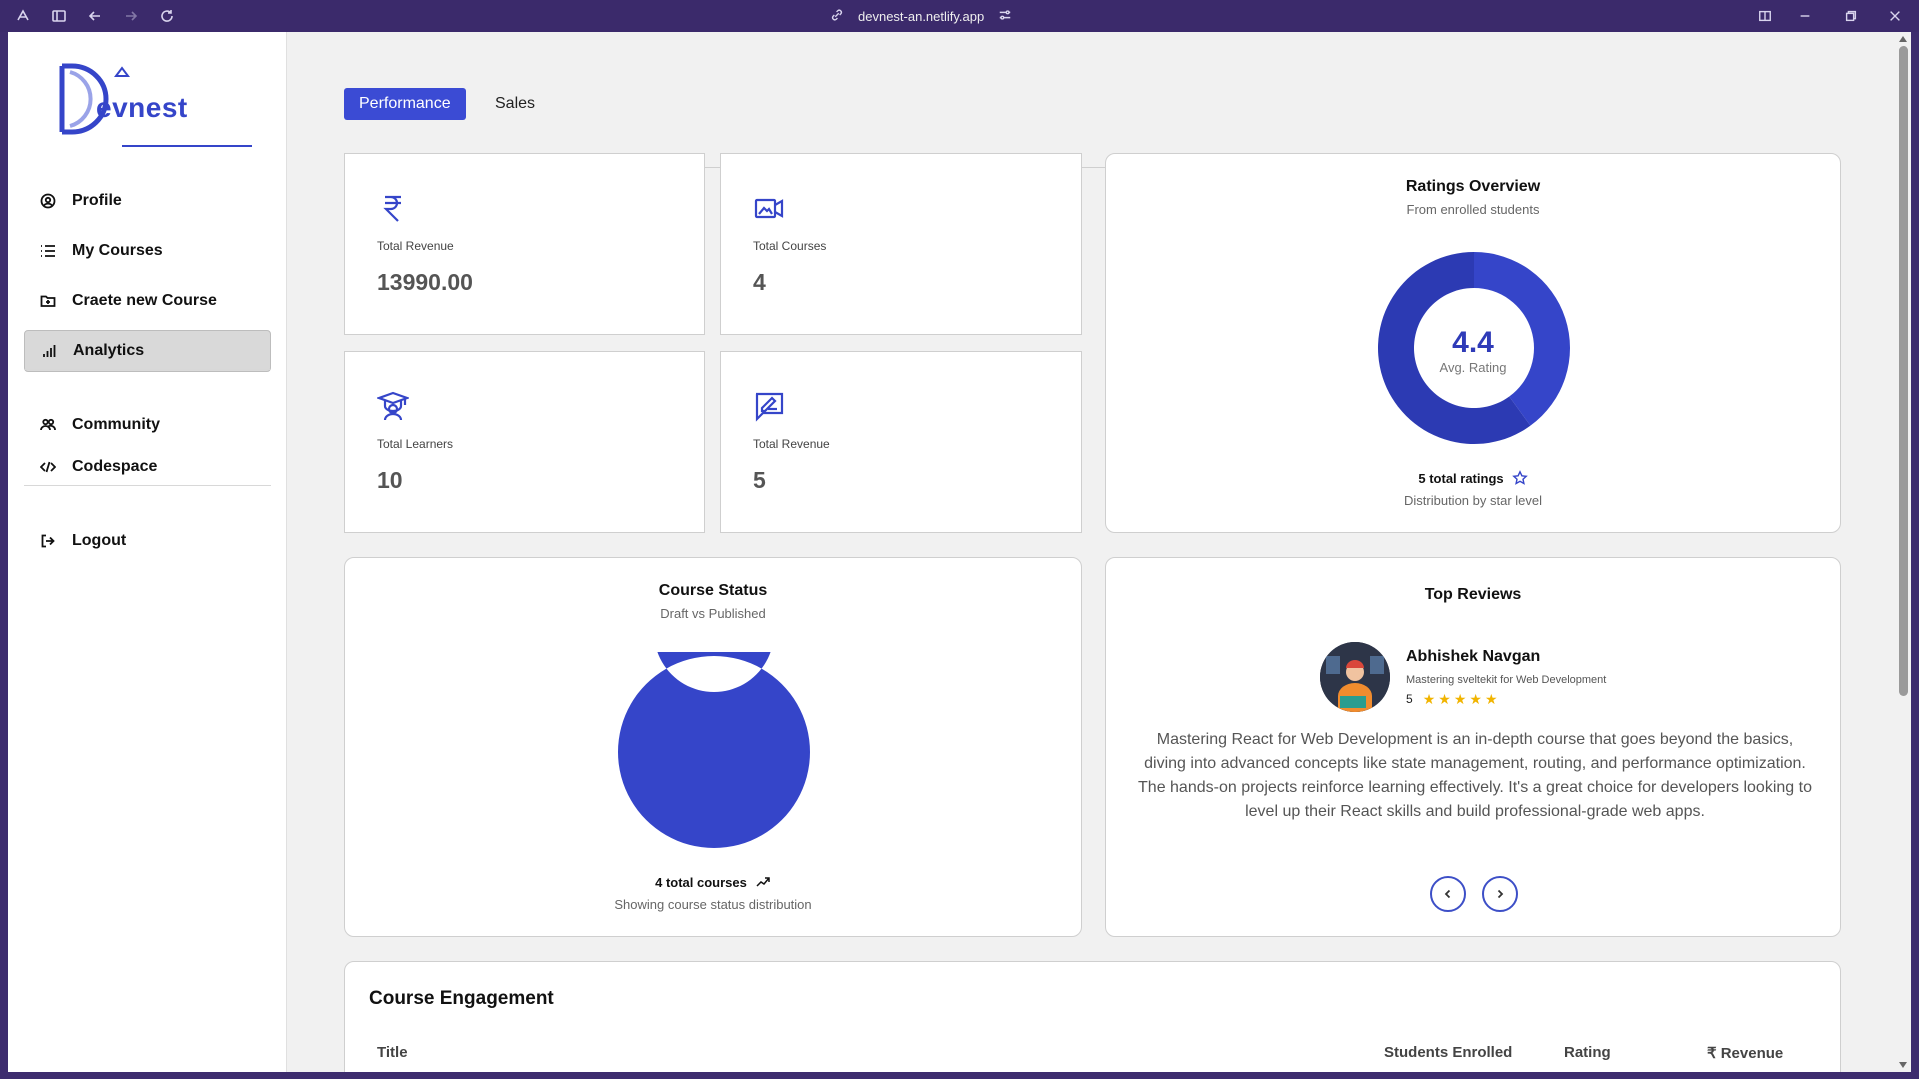 Image resolution: width=1919 pixels, height=1079 pixels. I want to click on stat-value: 13990.00, so click(425, 282).